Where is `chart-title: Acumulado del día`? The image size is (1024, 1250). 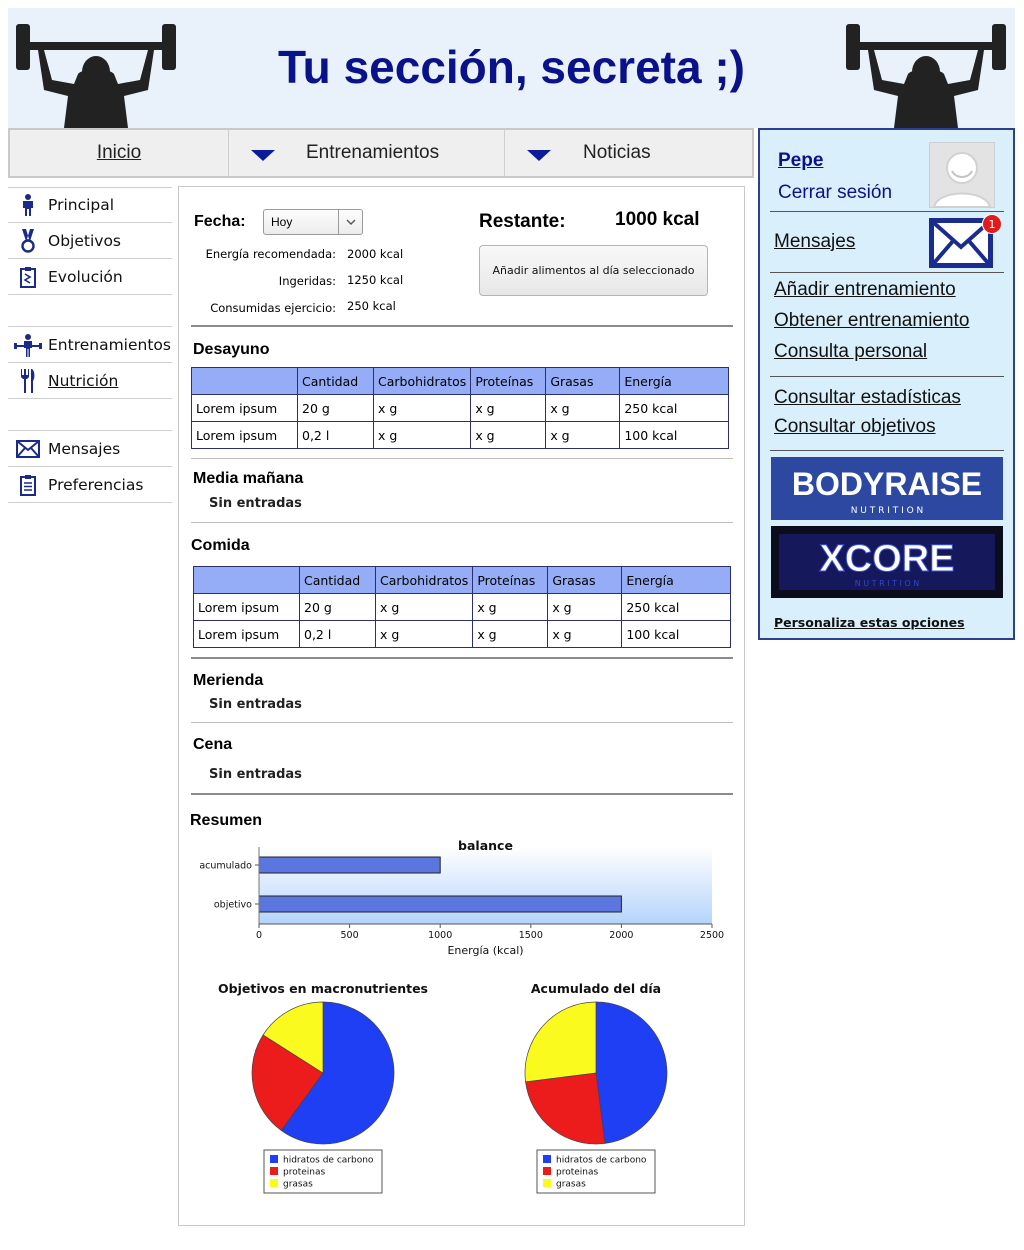
chart-title: Acumulado del día is located at coordinates (596, 988).